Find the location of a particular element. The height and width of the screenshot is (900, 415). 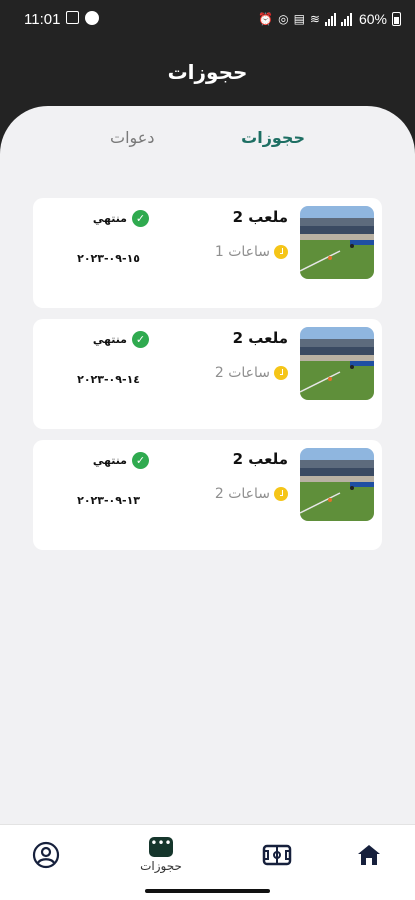

nav-bookings: ••• حجوزات is located at coordinates (161, 855).